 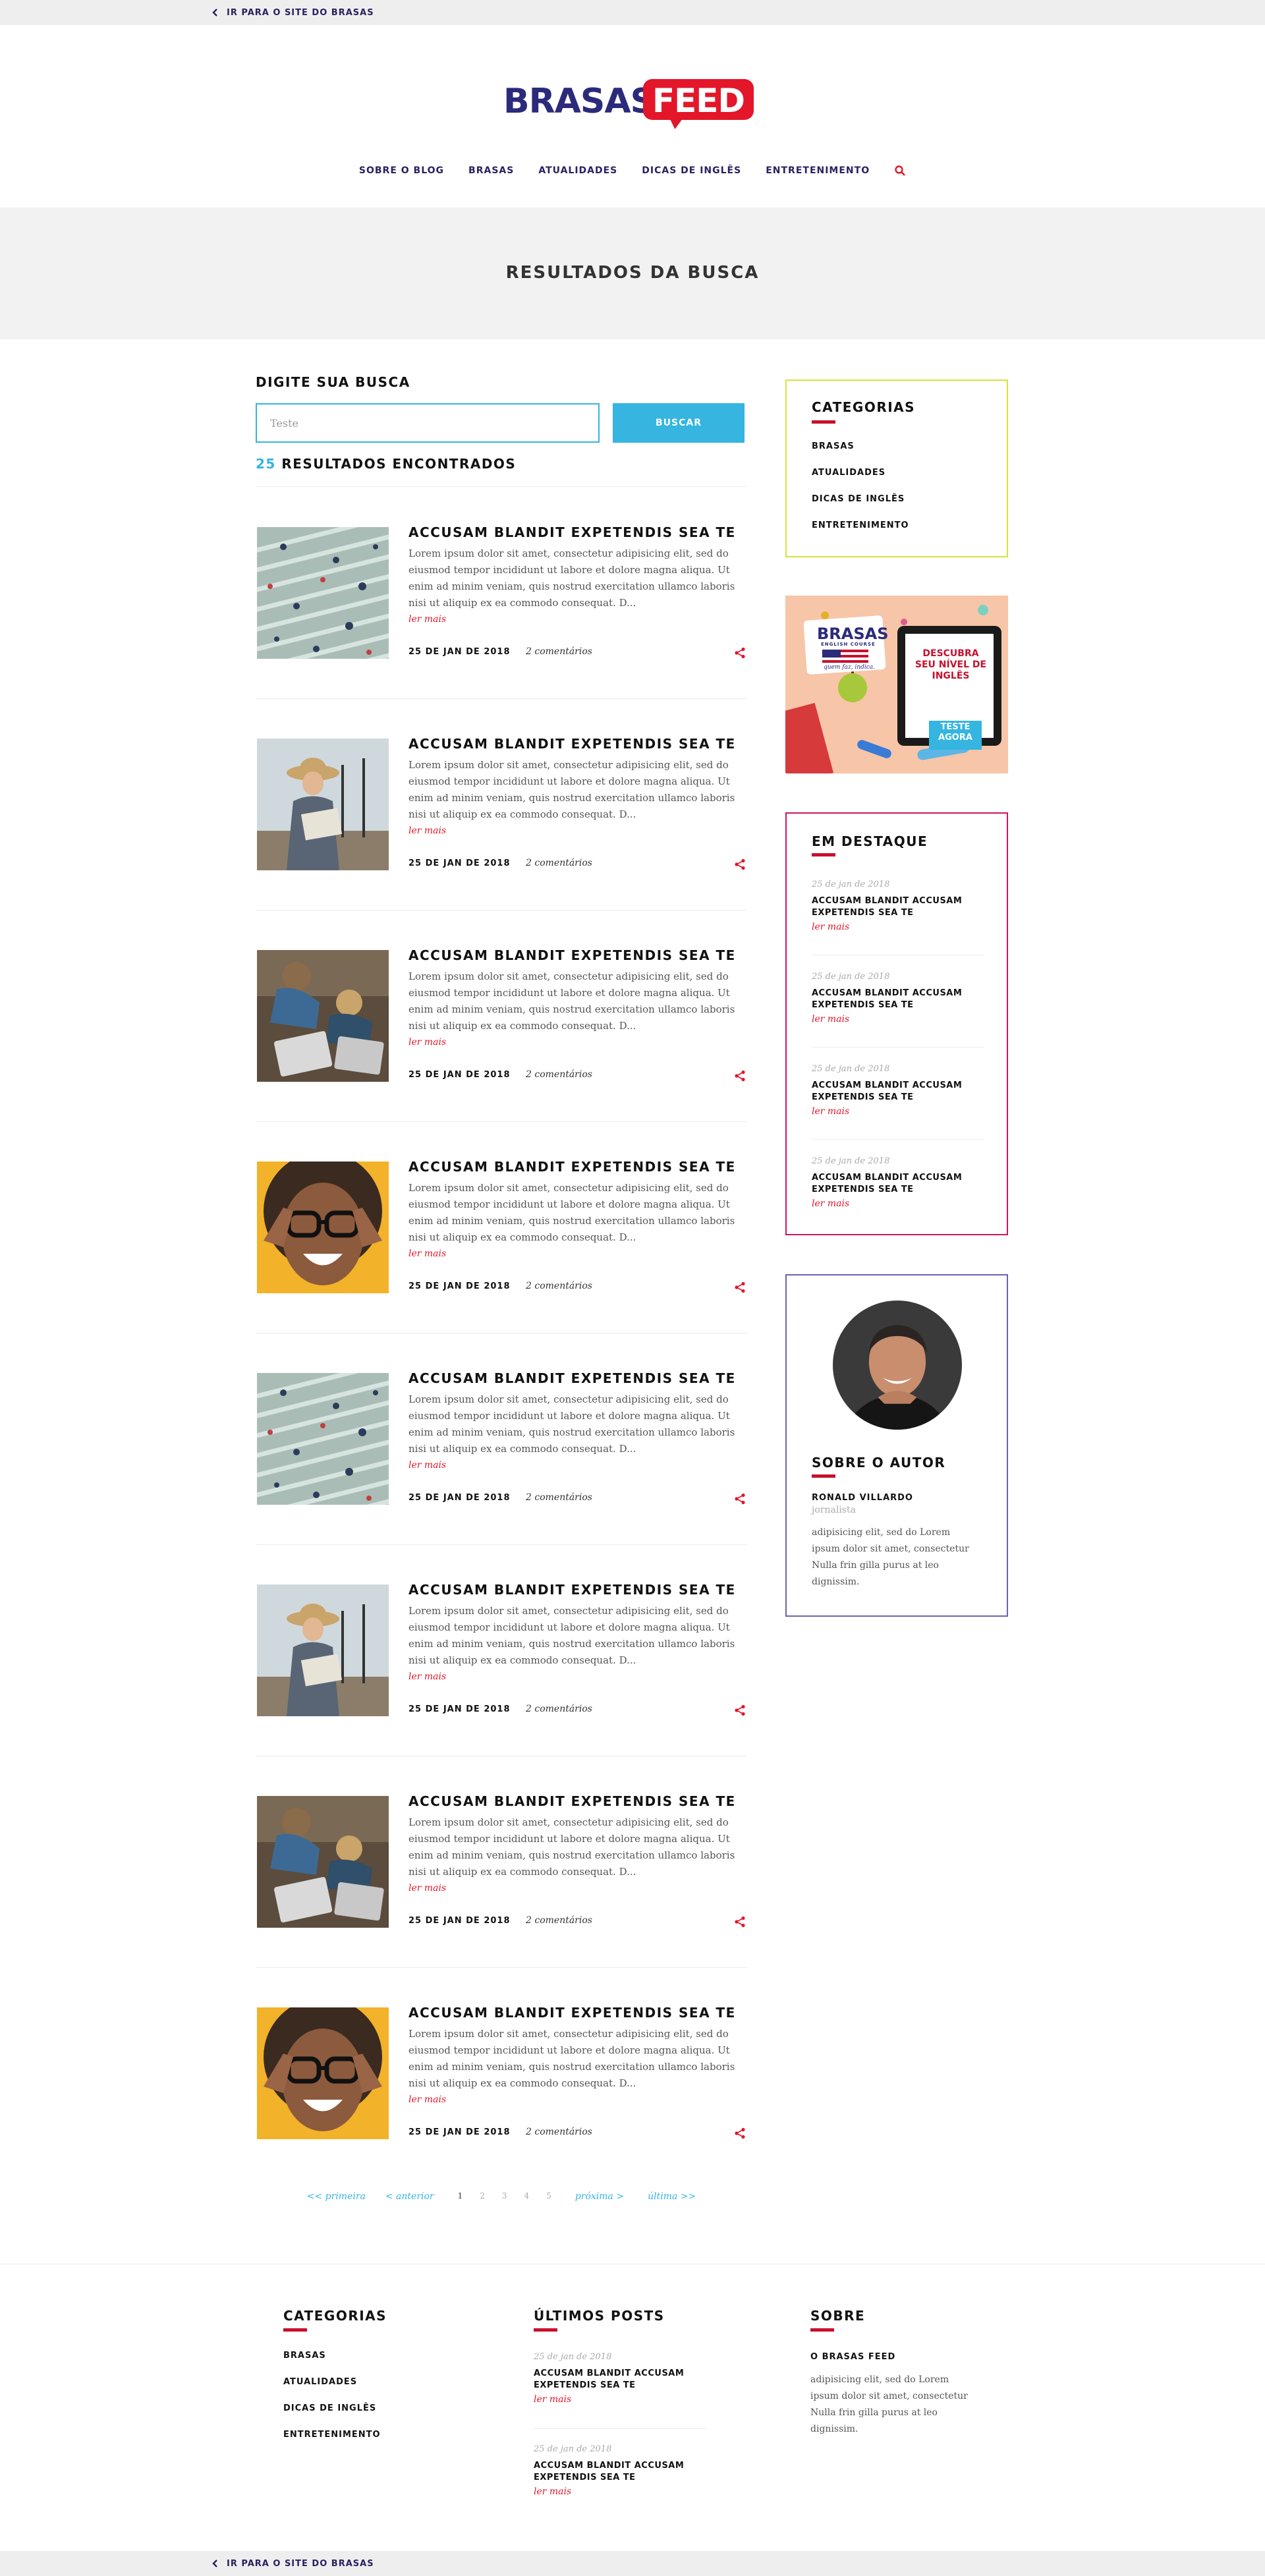 I want to click on footer-category-brasas: BRASAS, so click(x=304, y=2356).